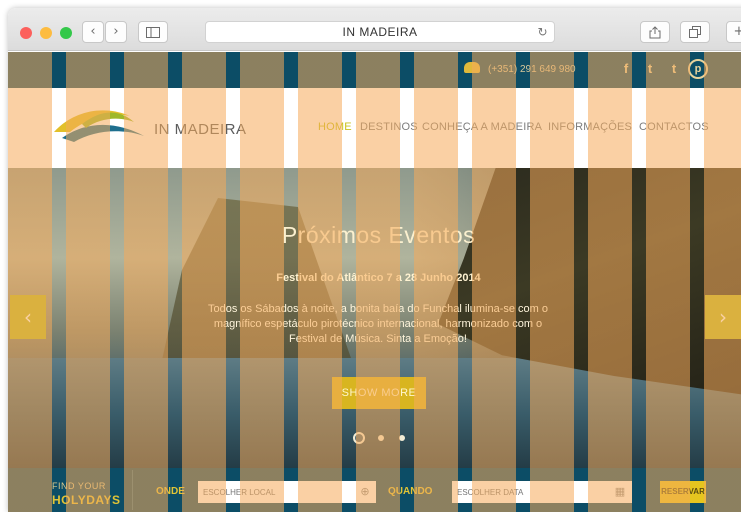  I want to click on zoom-window-button, so click(66, 33).